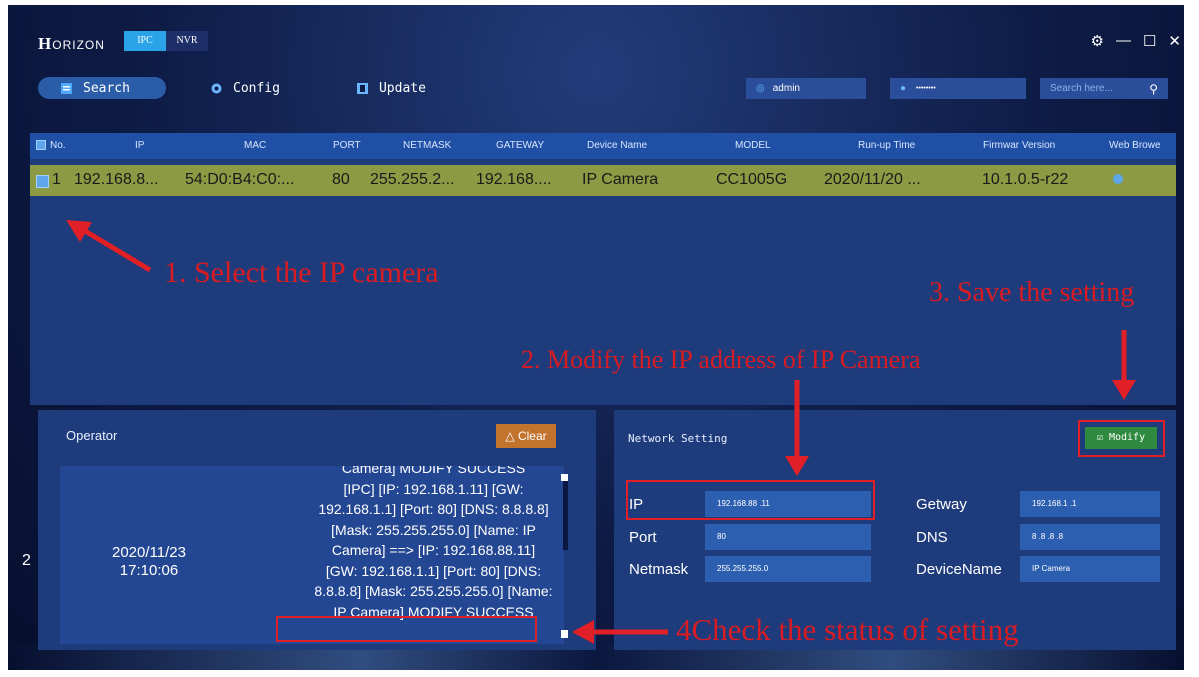 This screenshot has width=1199, height=677. What do you see at coordinates (721, 359) in the screenshot?
I see `annotation-step-2: 2. Modify the IP address of IP Camera` at bounding box center [721, 359].